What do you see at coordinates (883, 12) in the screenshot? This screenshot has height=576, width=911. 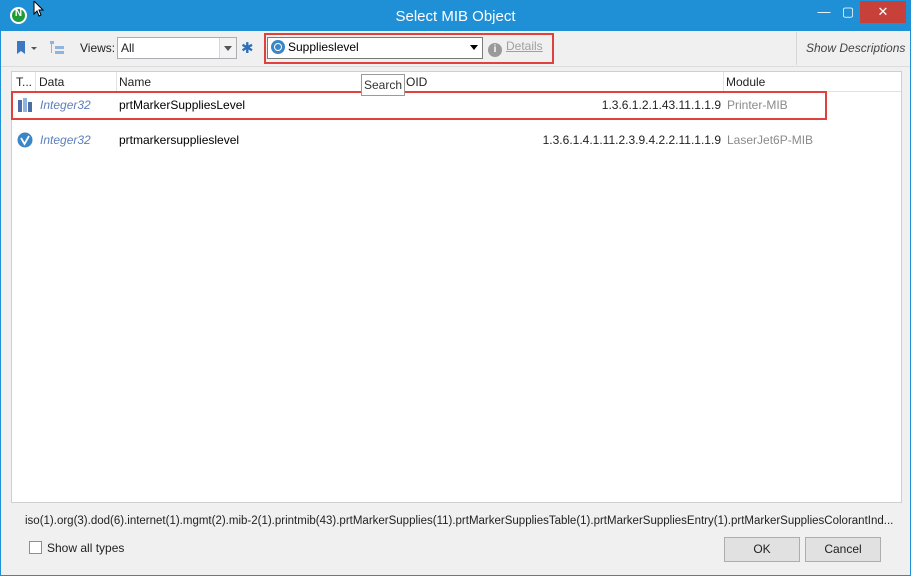 I see `close-button: ✕` at bounding box center [883, 12].